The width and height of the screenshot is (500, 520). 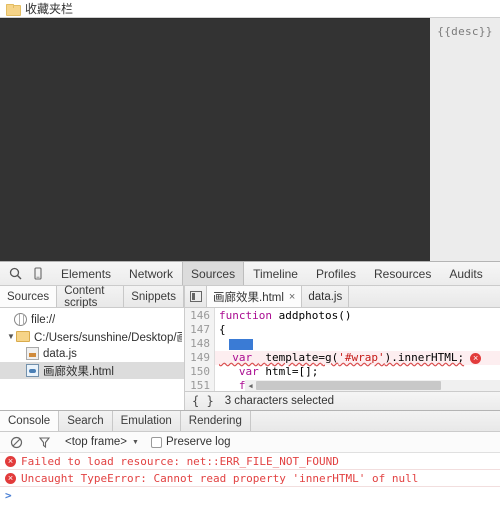 I want to click on code-line-146: function addphotos(), so click(x=357, y=316).